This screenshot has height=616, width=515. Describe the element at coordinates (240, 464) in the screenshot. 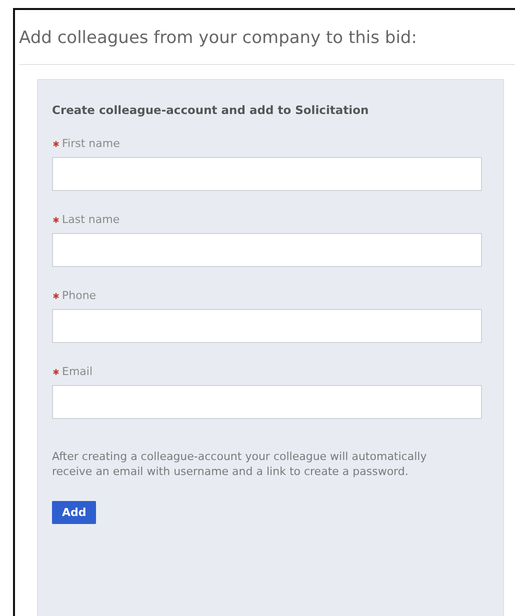

I see `info-text: After creating a colleague-account your colleague will automatically receive an email with username and a link to create a password.` at that location.